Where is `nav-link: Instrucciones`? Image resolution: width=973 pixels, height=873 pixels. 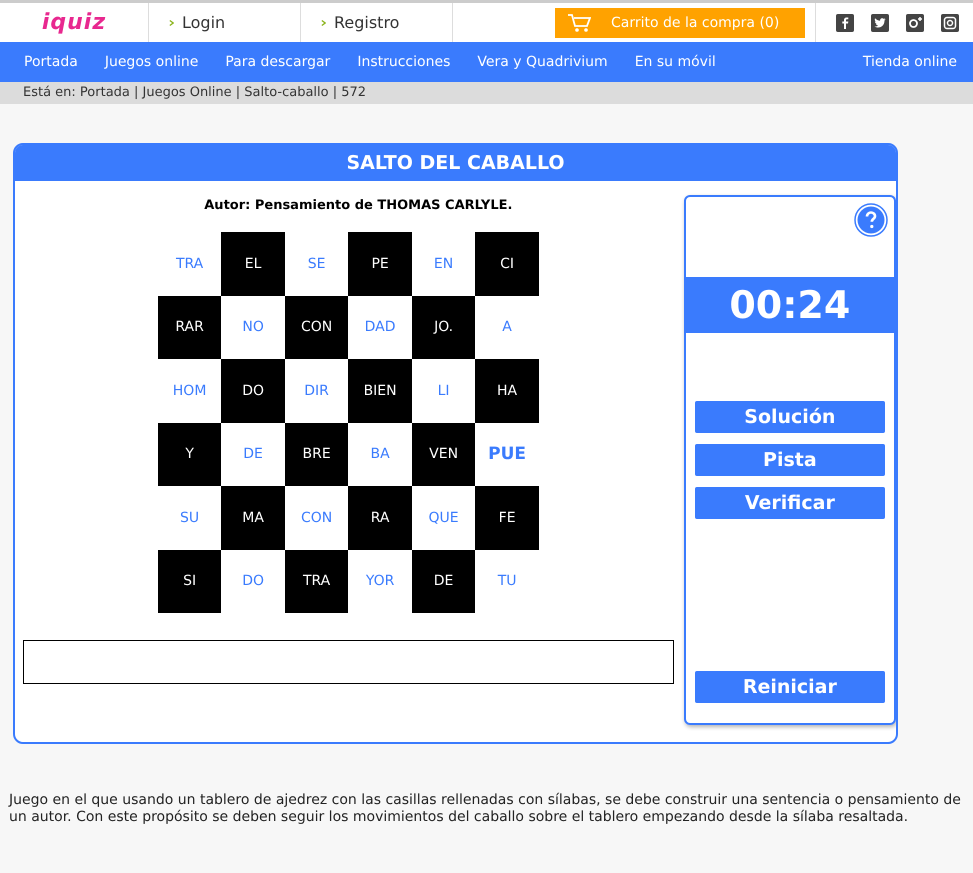
nav-link: Instrucciones is located at coordinates (403, 62).